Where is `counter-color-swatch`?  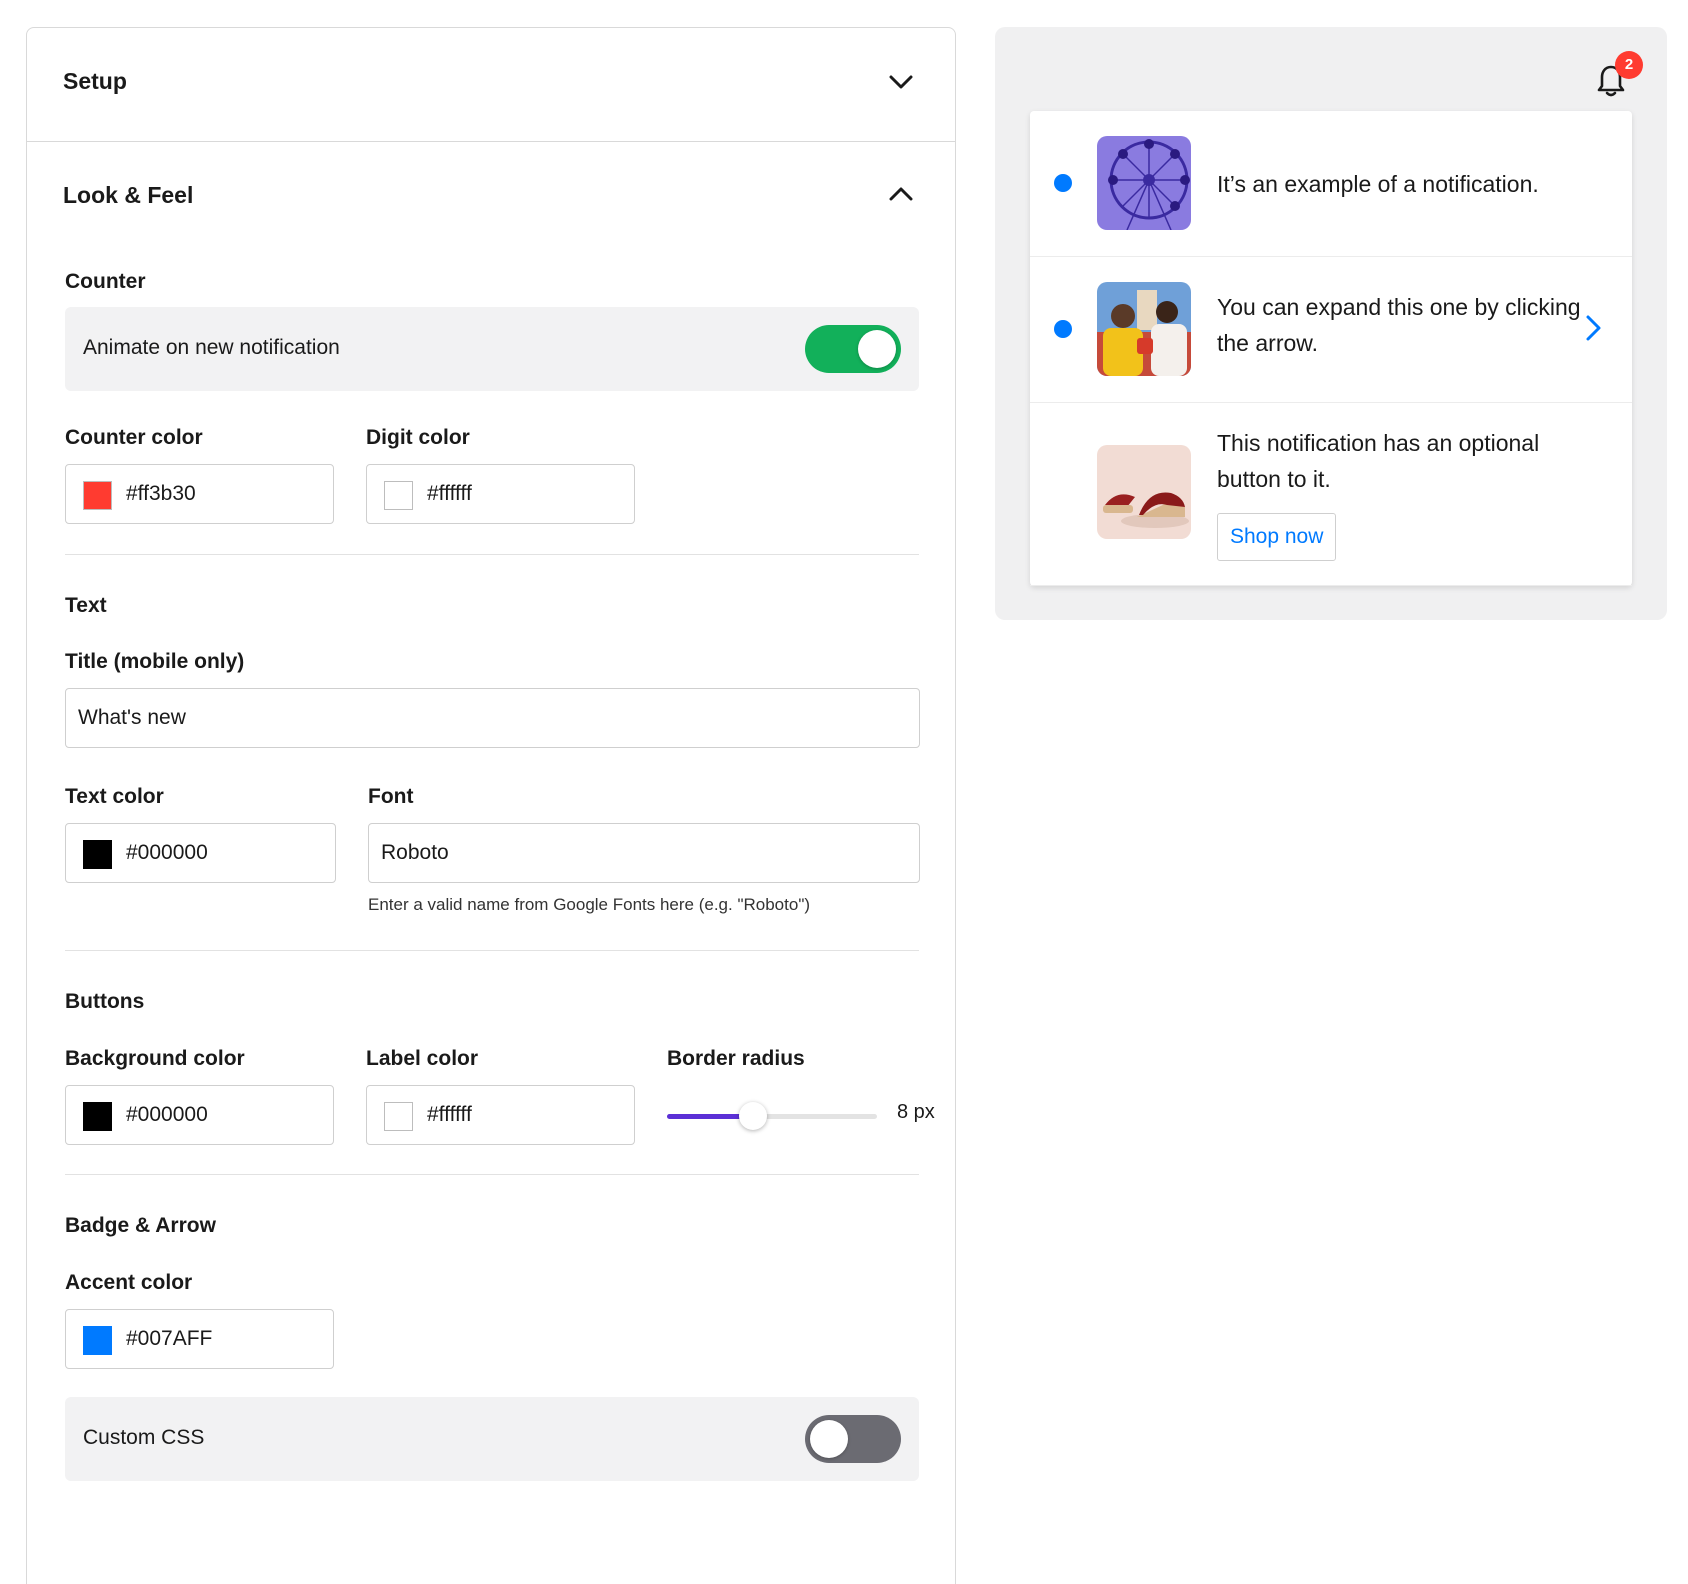
counter-color-swatch is located at coordinates (97, 495).